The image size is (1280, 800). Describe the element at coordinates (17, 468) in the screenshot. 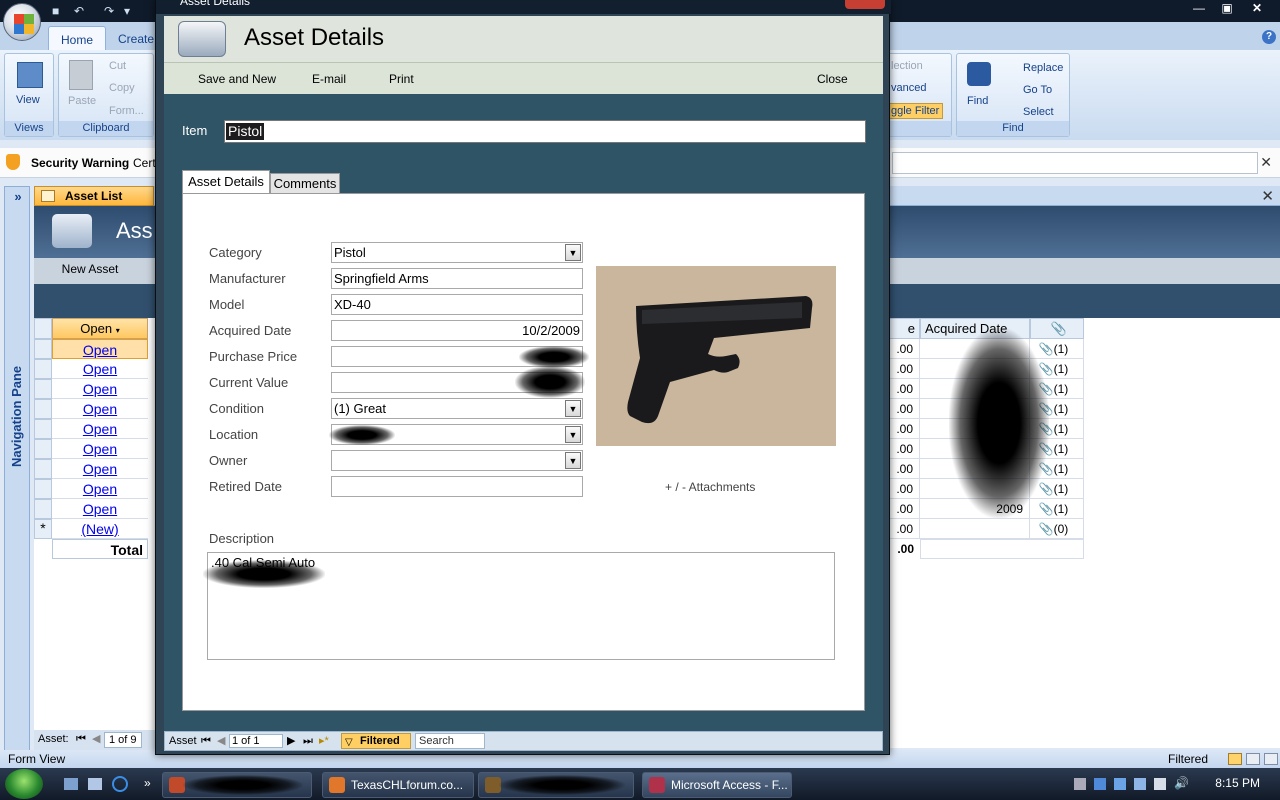

I see `navigation-pane: » Navigation Pane` at that location.